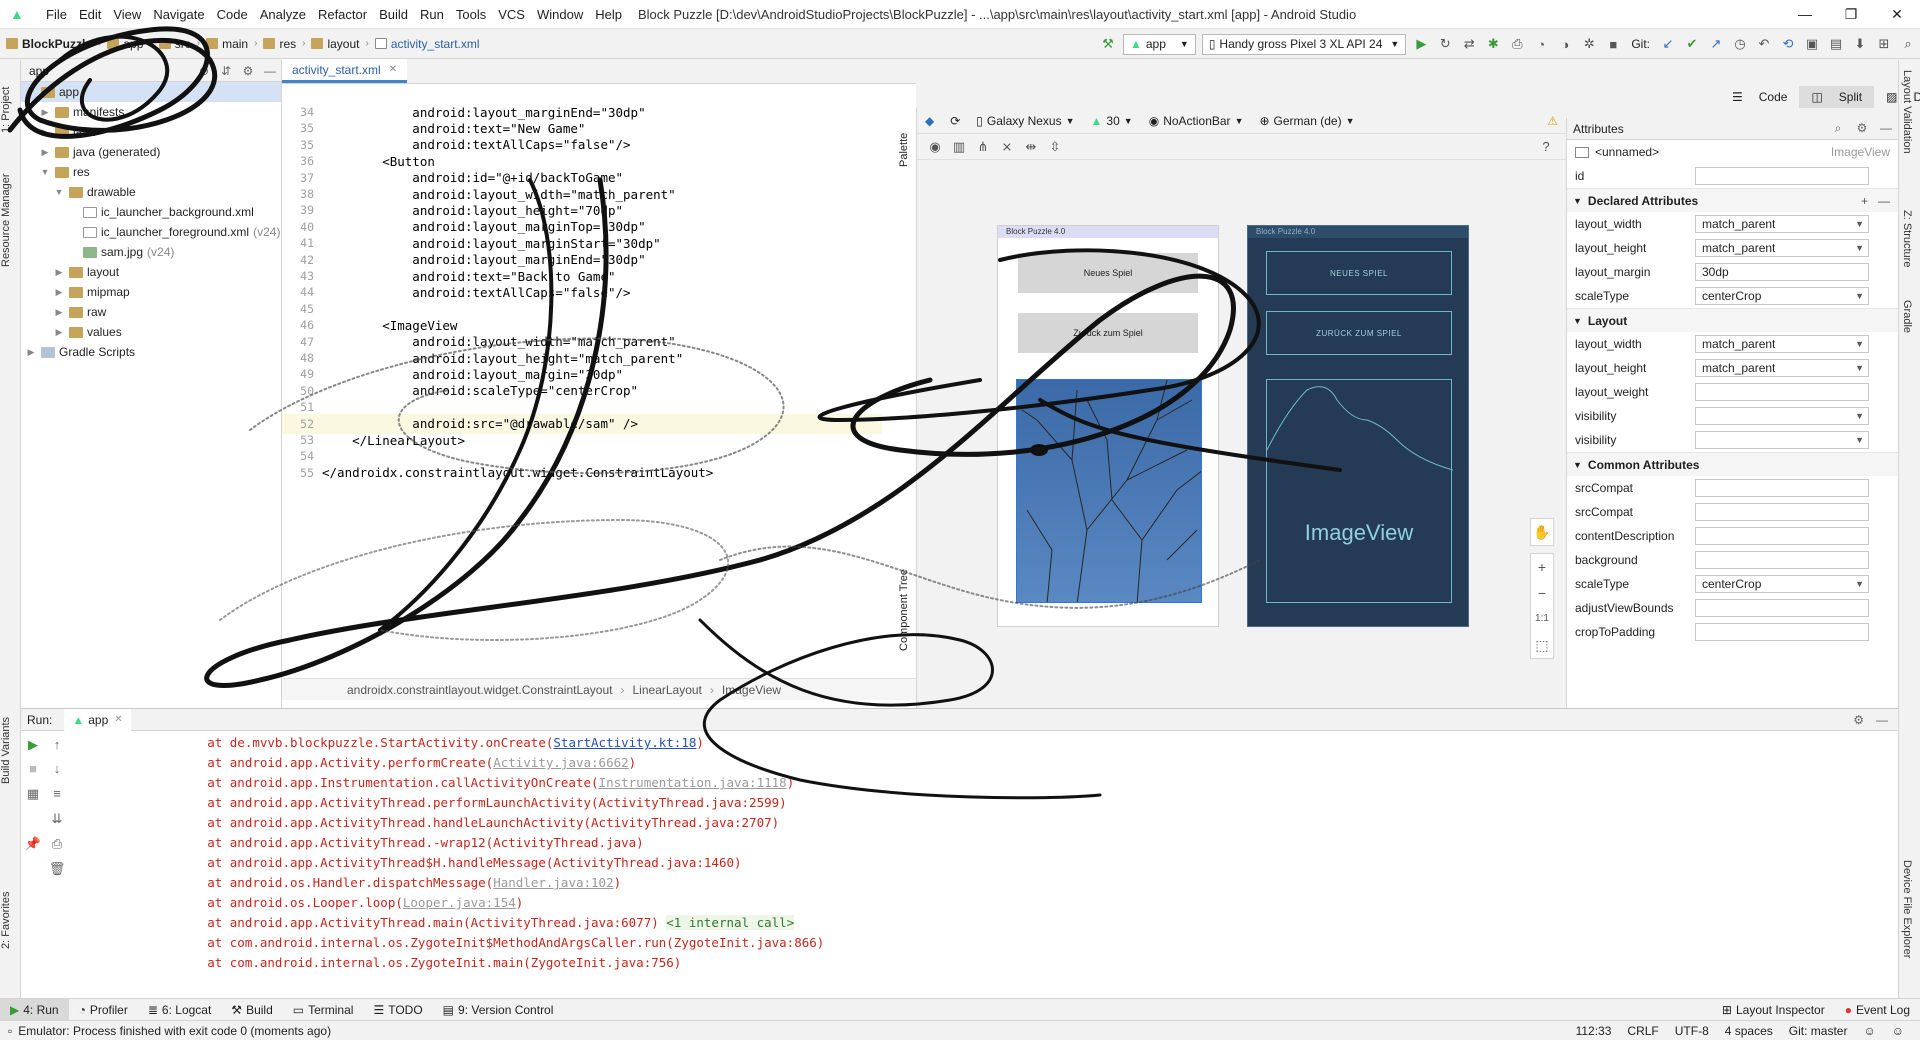  What do you see at coordinates (1897, 14) in the screenshot?
I see `close-window-button: ✕` at bounding box center [1897, 14].